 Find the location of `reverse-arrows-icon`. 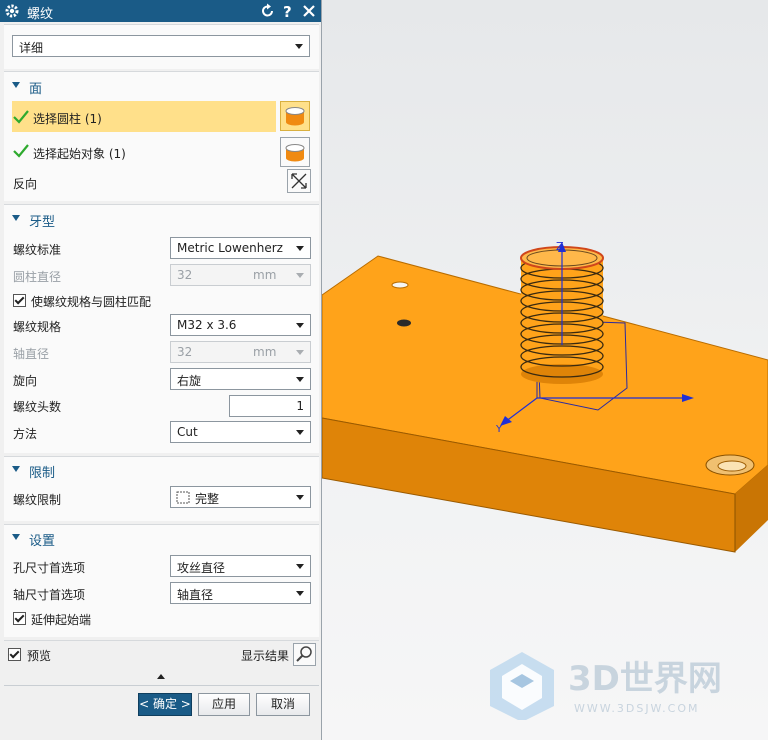

reverse-arrows-icon is located at coordinates (299, 181).